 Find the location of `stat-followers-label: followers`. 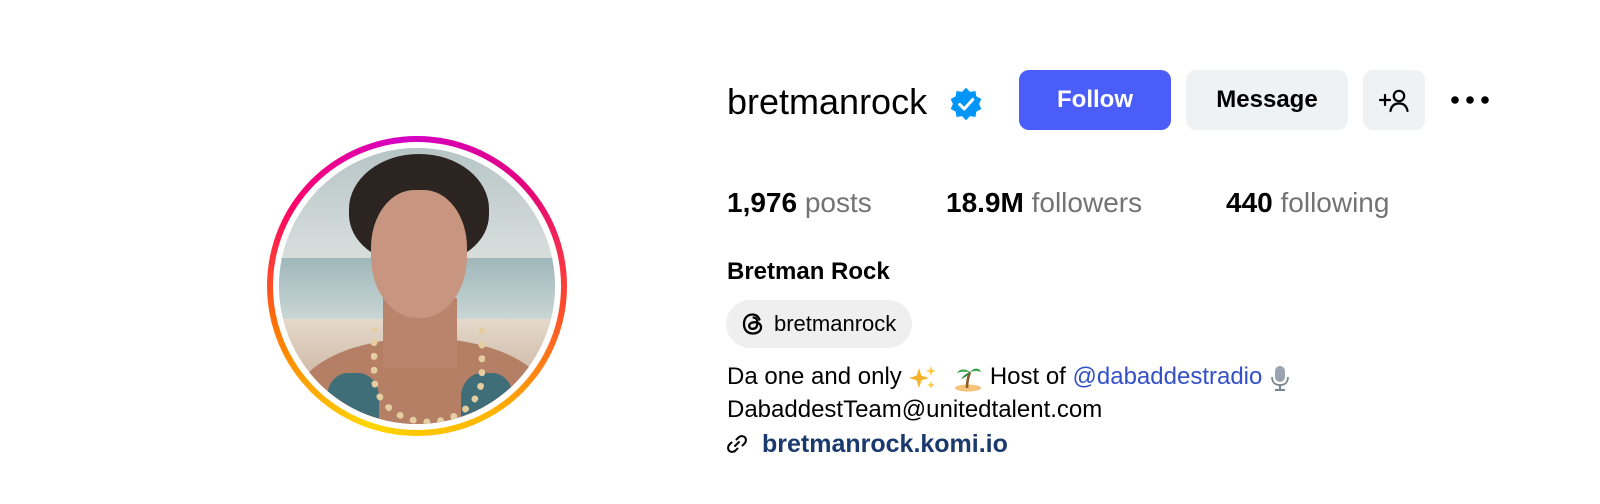

stat-followers-label: followers is located at coordinates (1087, 202).